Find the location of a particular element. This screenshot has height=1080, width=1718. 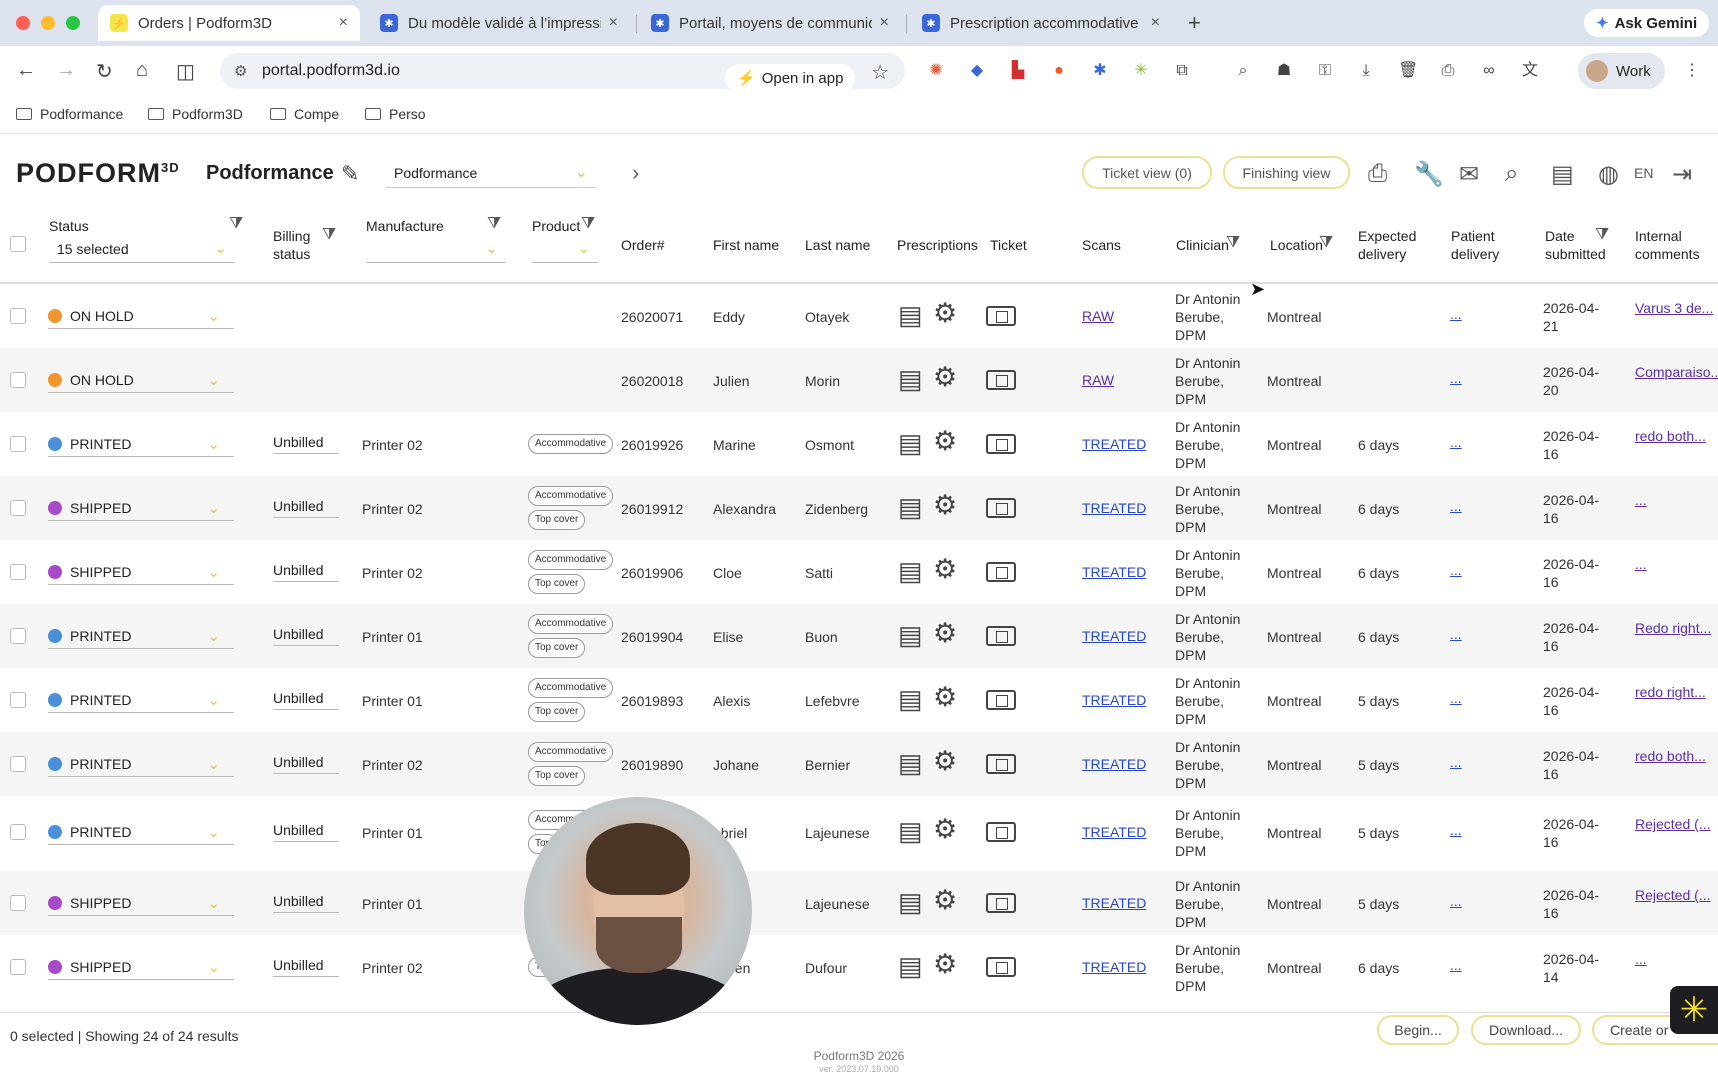

column-last-name: Last name is located at coordinates (837, 245).